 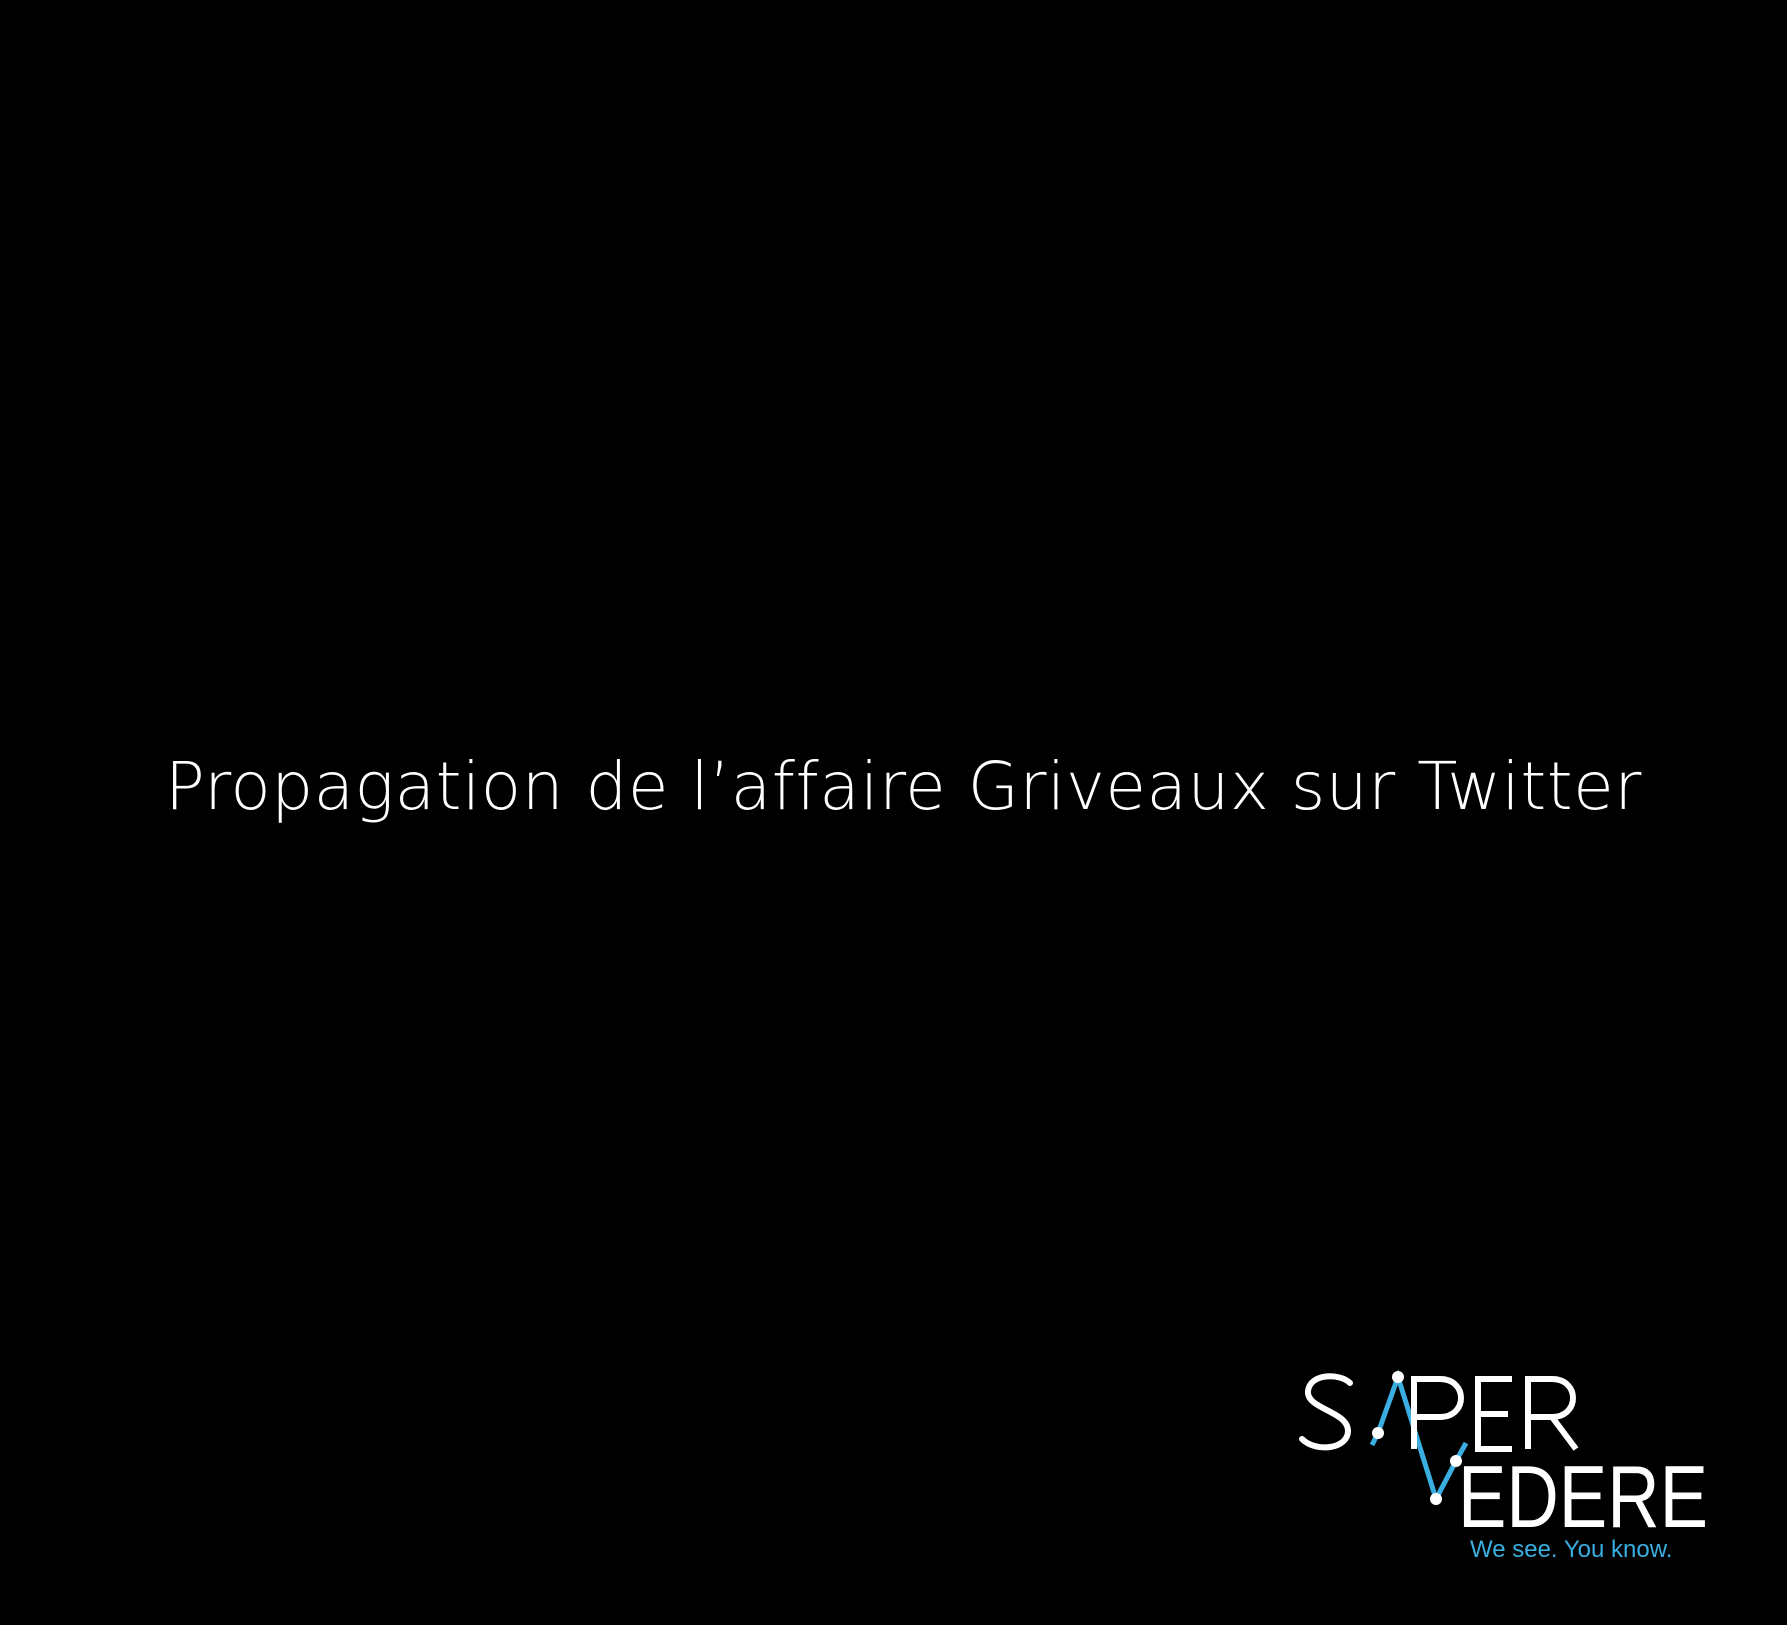 I want to click on logo-graphic: EDERE We see. You know., so click(x=1503, y=1466).